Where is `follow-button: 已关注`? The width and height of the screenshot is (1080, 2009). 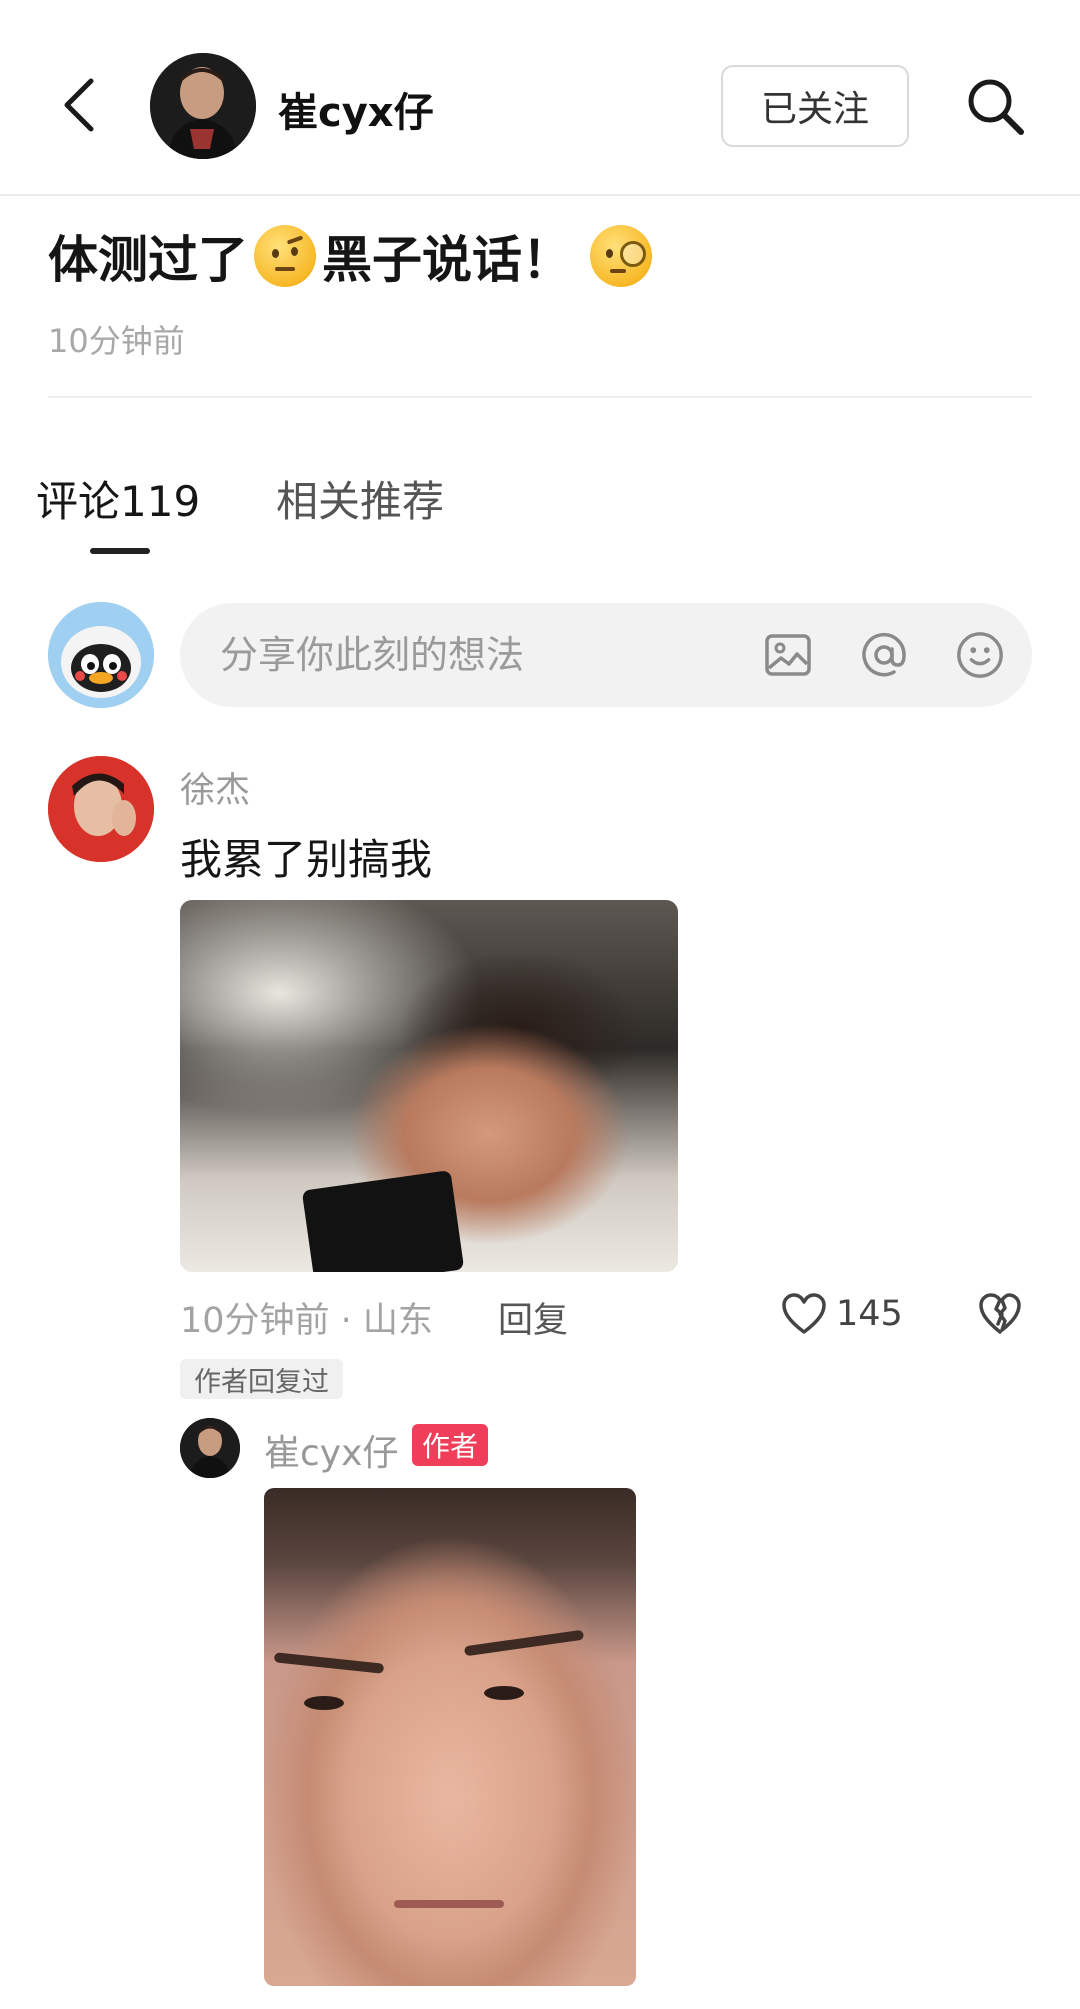
follow-button: 已关注 is located at coordinates (815, 106).